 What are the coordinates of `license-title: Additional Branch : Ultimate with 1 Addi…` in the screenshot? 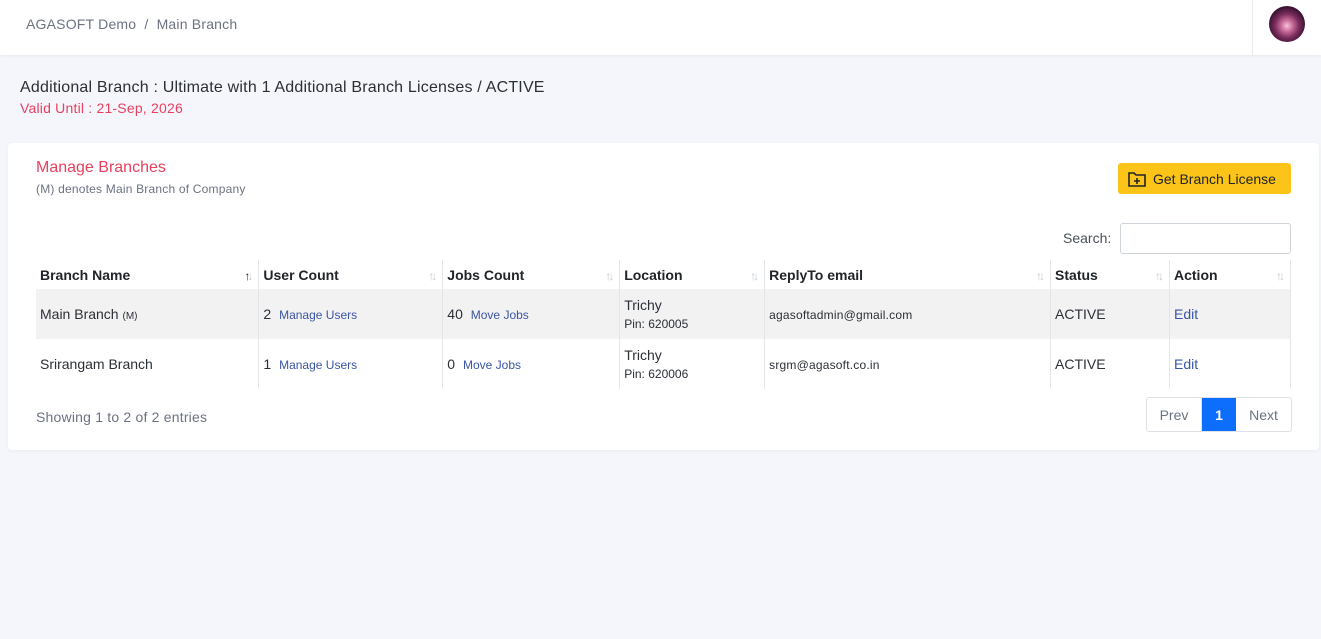 It's located at (282, 87).